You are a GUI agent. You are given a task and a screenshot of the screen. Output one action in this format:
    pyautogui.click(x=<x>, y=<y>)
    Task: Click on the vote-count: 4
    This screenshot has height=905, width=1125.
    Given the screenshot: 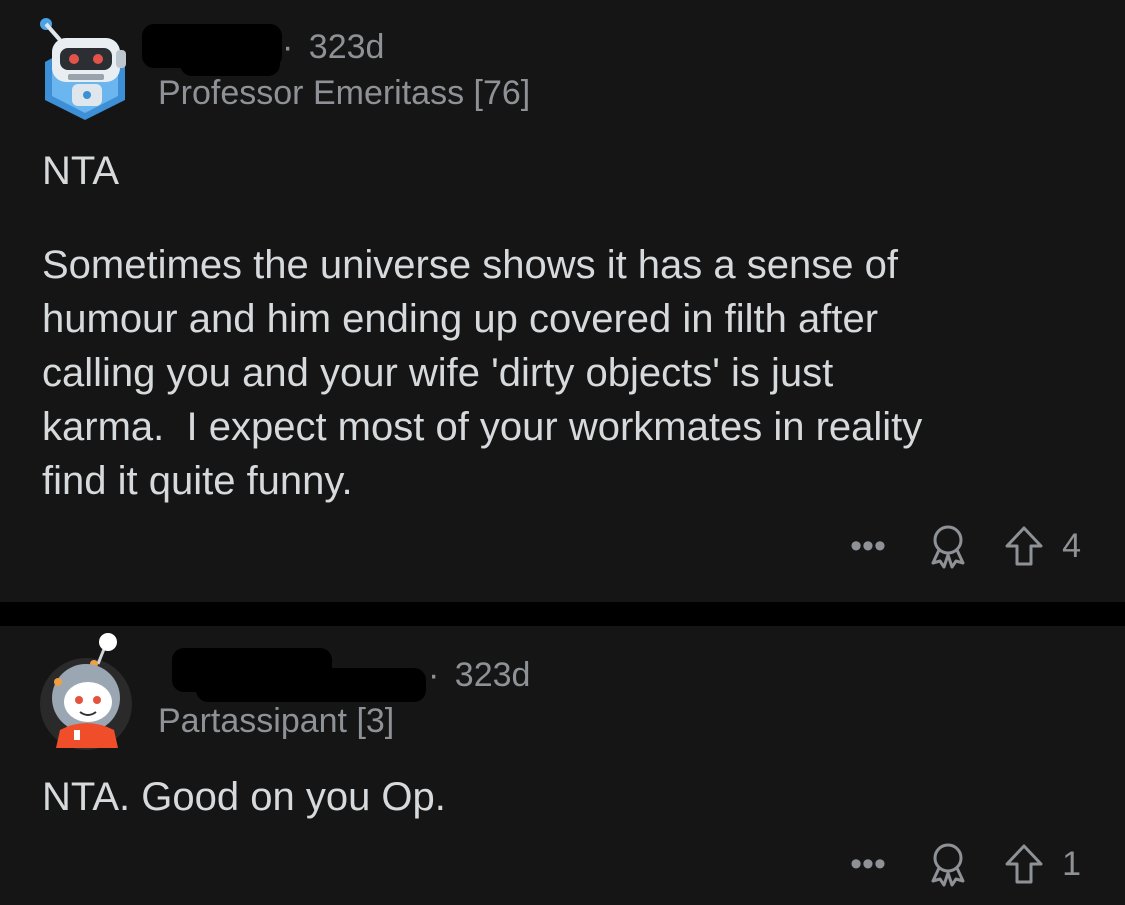 What is the action you would take?
    pyautogui.click(x=1071, y=545)
    